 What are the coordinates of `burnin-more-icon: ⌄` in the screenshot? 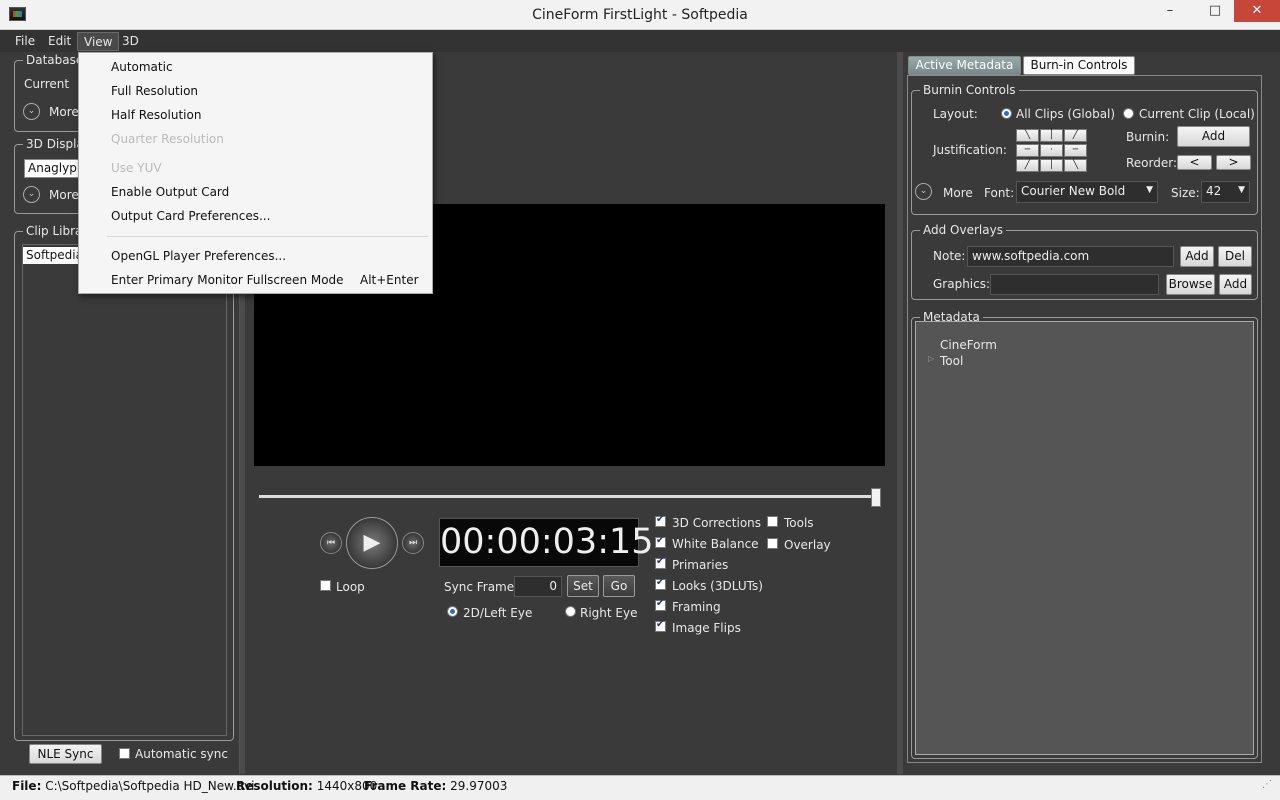 It's located at (923, 191).